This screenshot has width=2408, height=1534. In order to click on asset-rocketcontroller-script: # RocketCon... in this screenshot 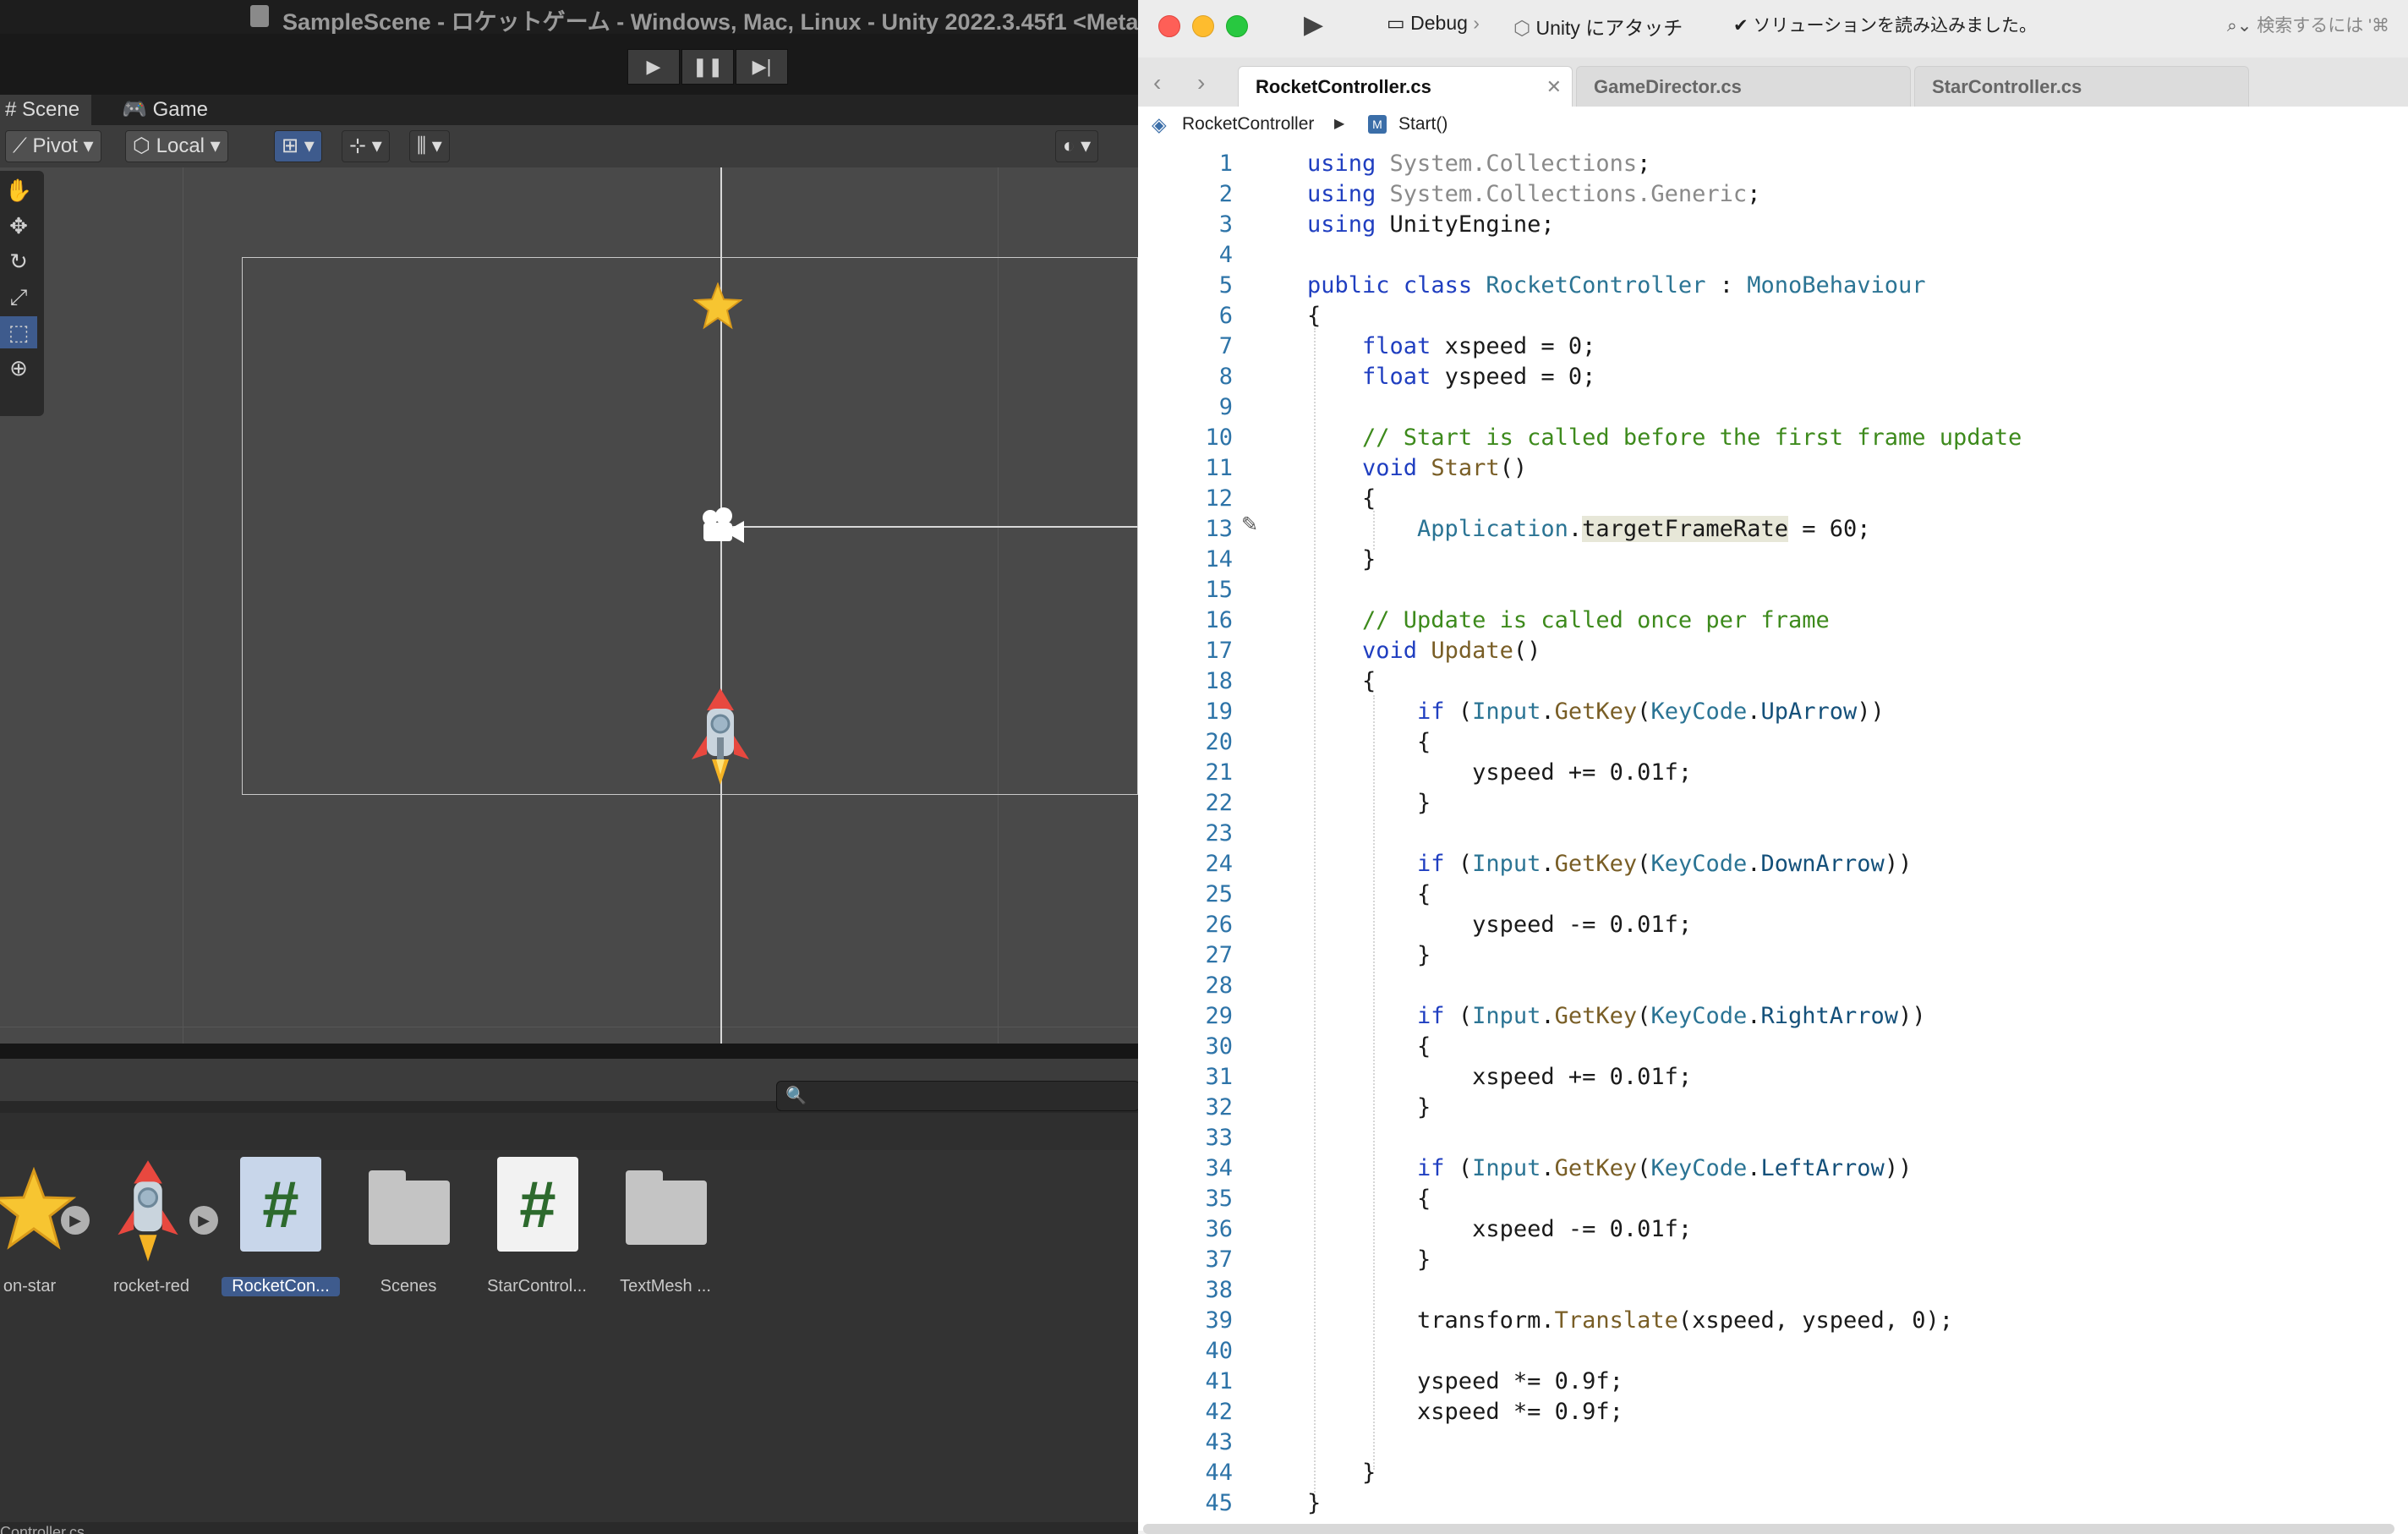, I will do `click(279, 1229)`.